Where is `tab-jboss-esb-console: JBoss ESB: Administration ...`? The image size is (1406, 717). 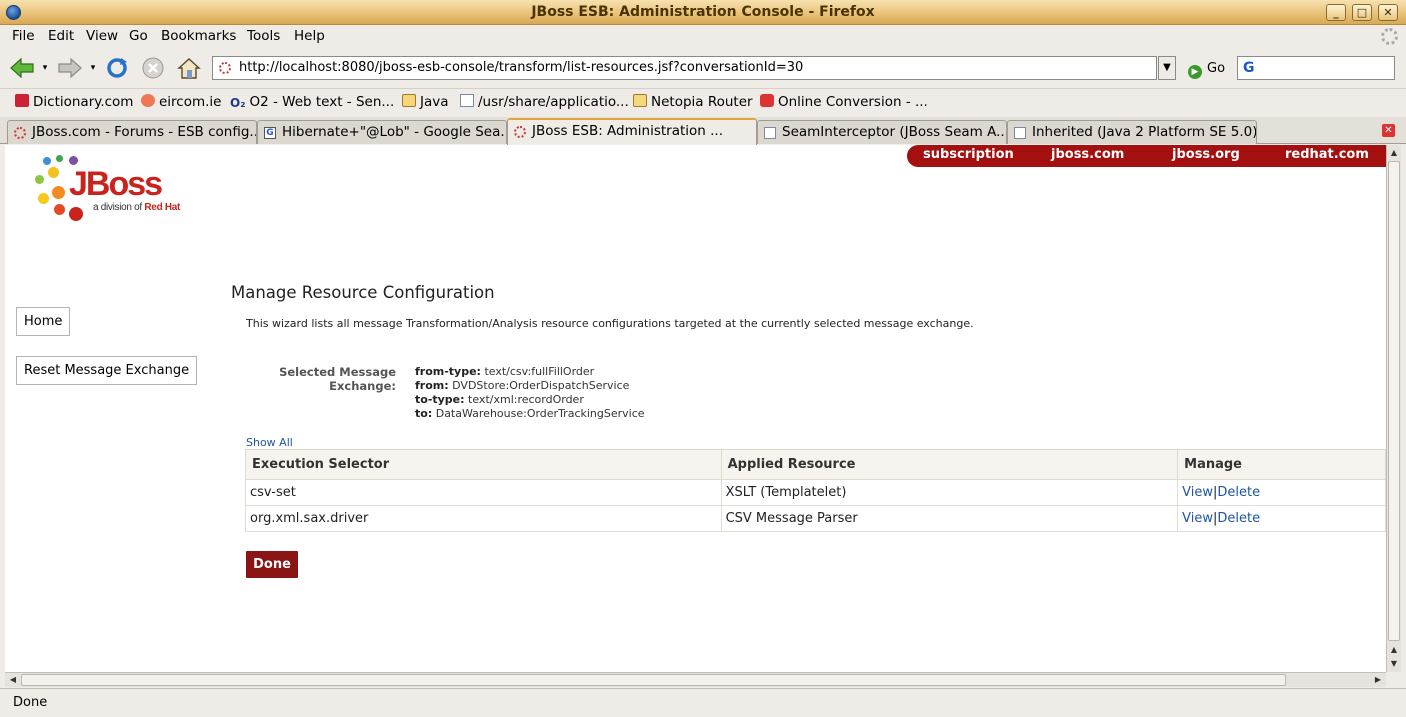
tab-jboss-esb-console: JBoss ESB: Administration ... is located at coordinates (632, 131).